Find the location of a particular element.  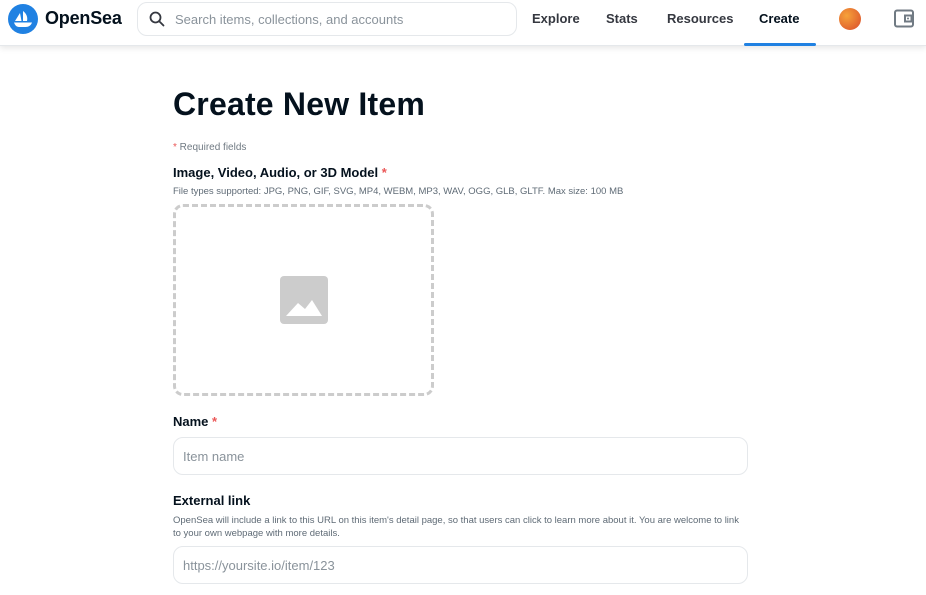

media-label: Image, Video, Audio, or 3D Model * is located at coordinates (280, 172).